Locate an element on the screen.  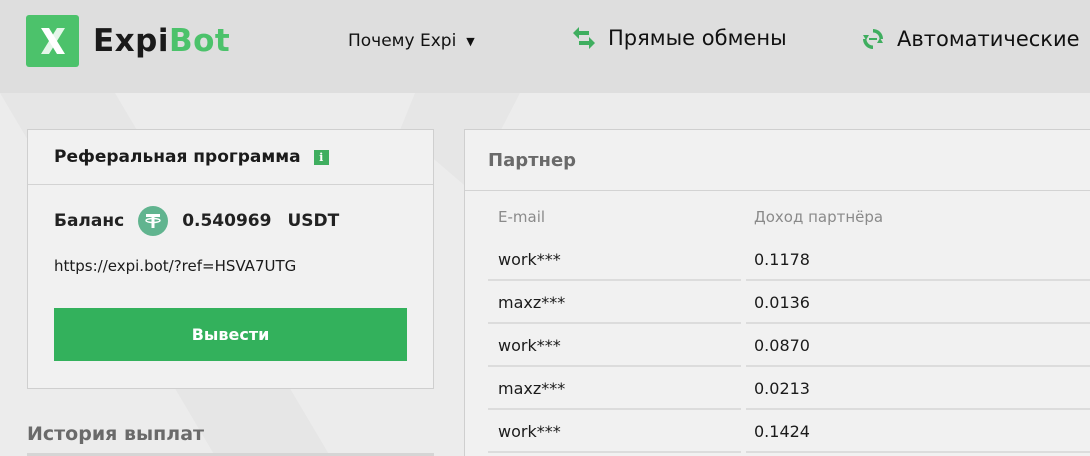
logo-text-bot: Bot is located at coordinates (200, 41).